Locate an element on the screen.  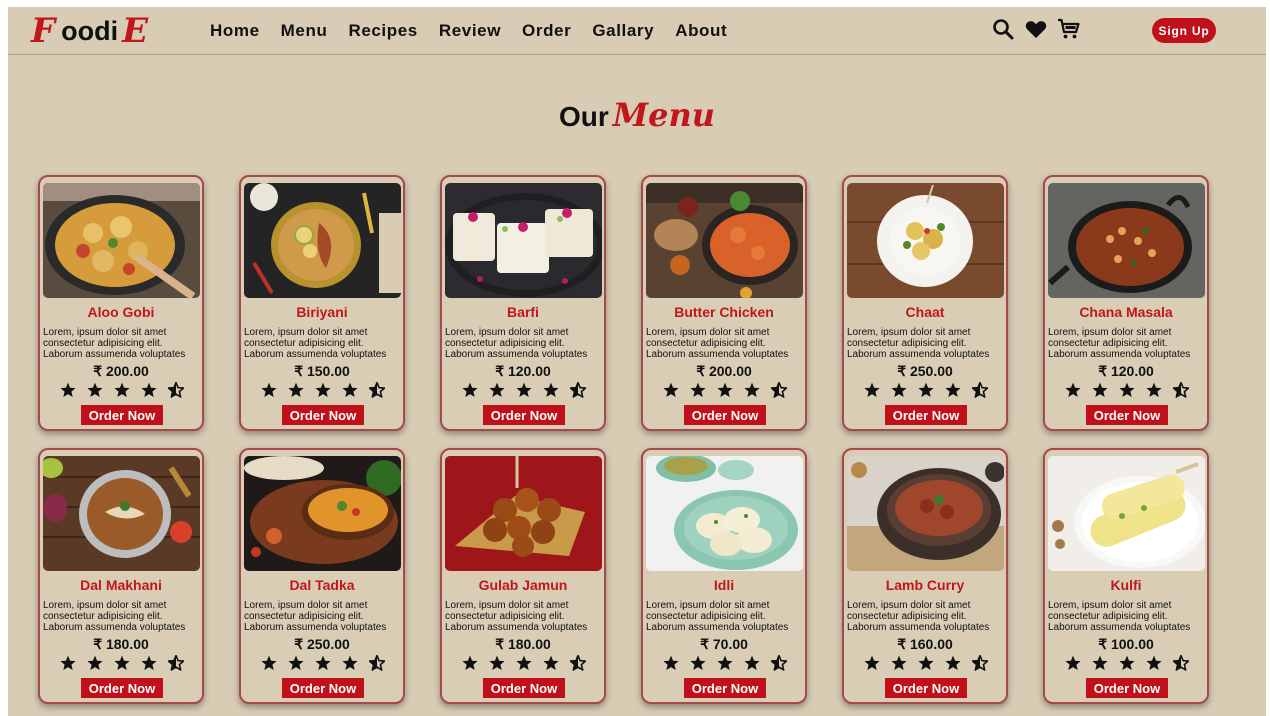
nav-link-review: Review is located at coordinates (470, 31).